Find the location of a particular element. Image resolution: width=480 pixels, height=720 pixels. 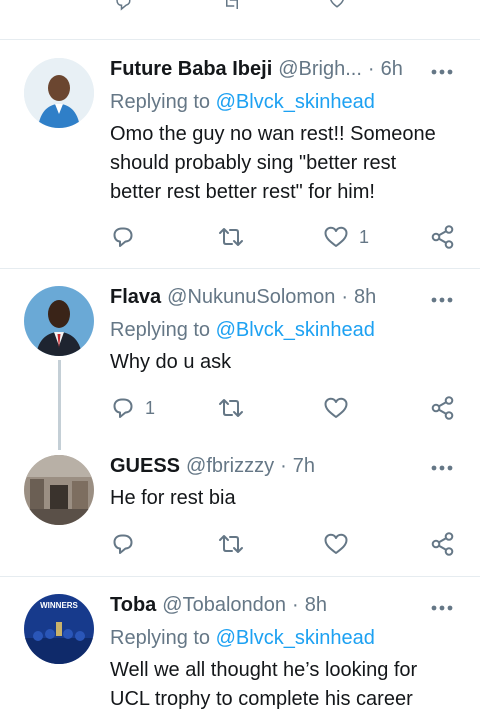

tweet-header: GUESS @fbrizzzy · 7h is located at coordinates (212, 469).